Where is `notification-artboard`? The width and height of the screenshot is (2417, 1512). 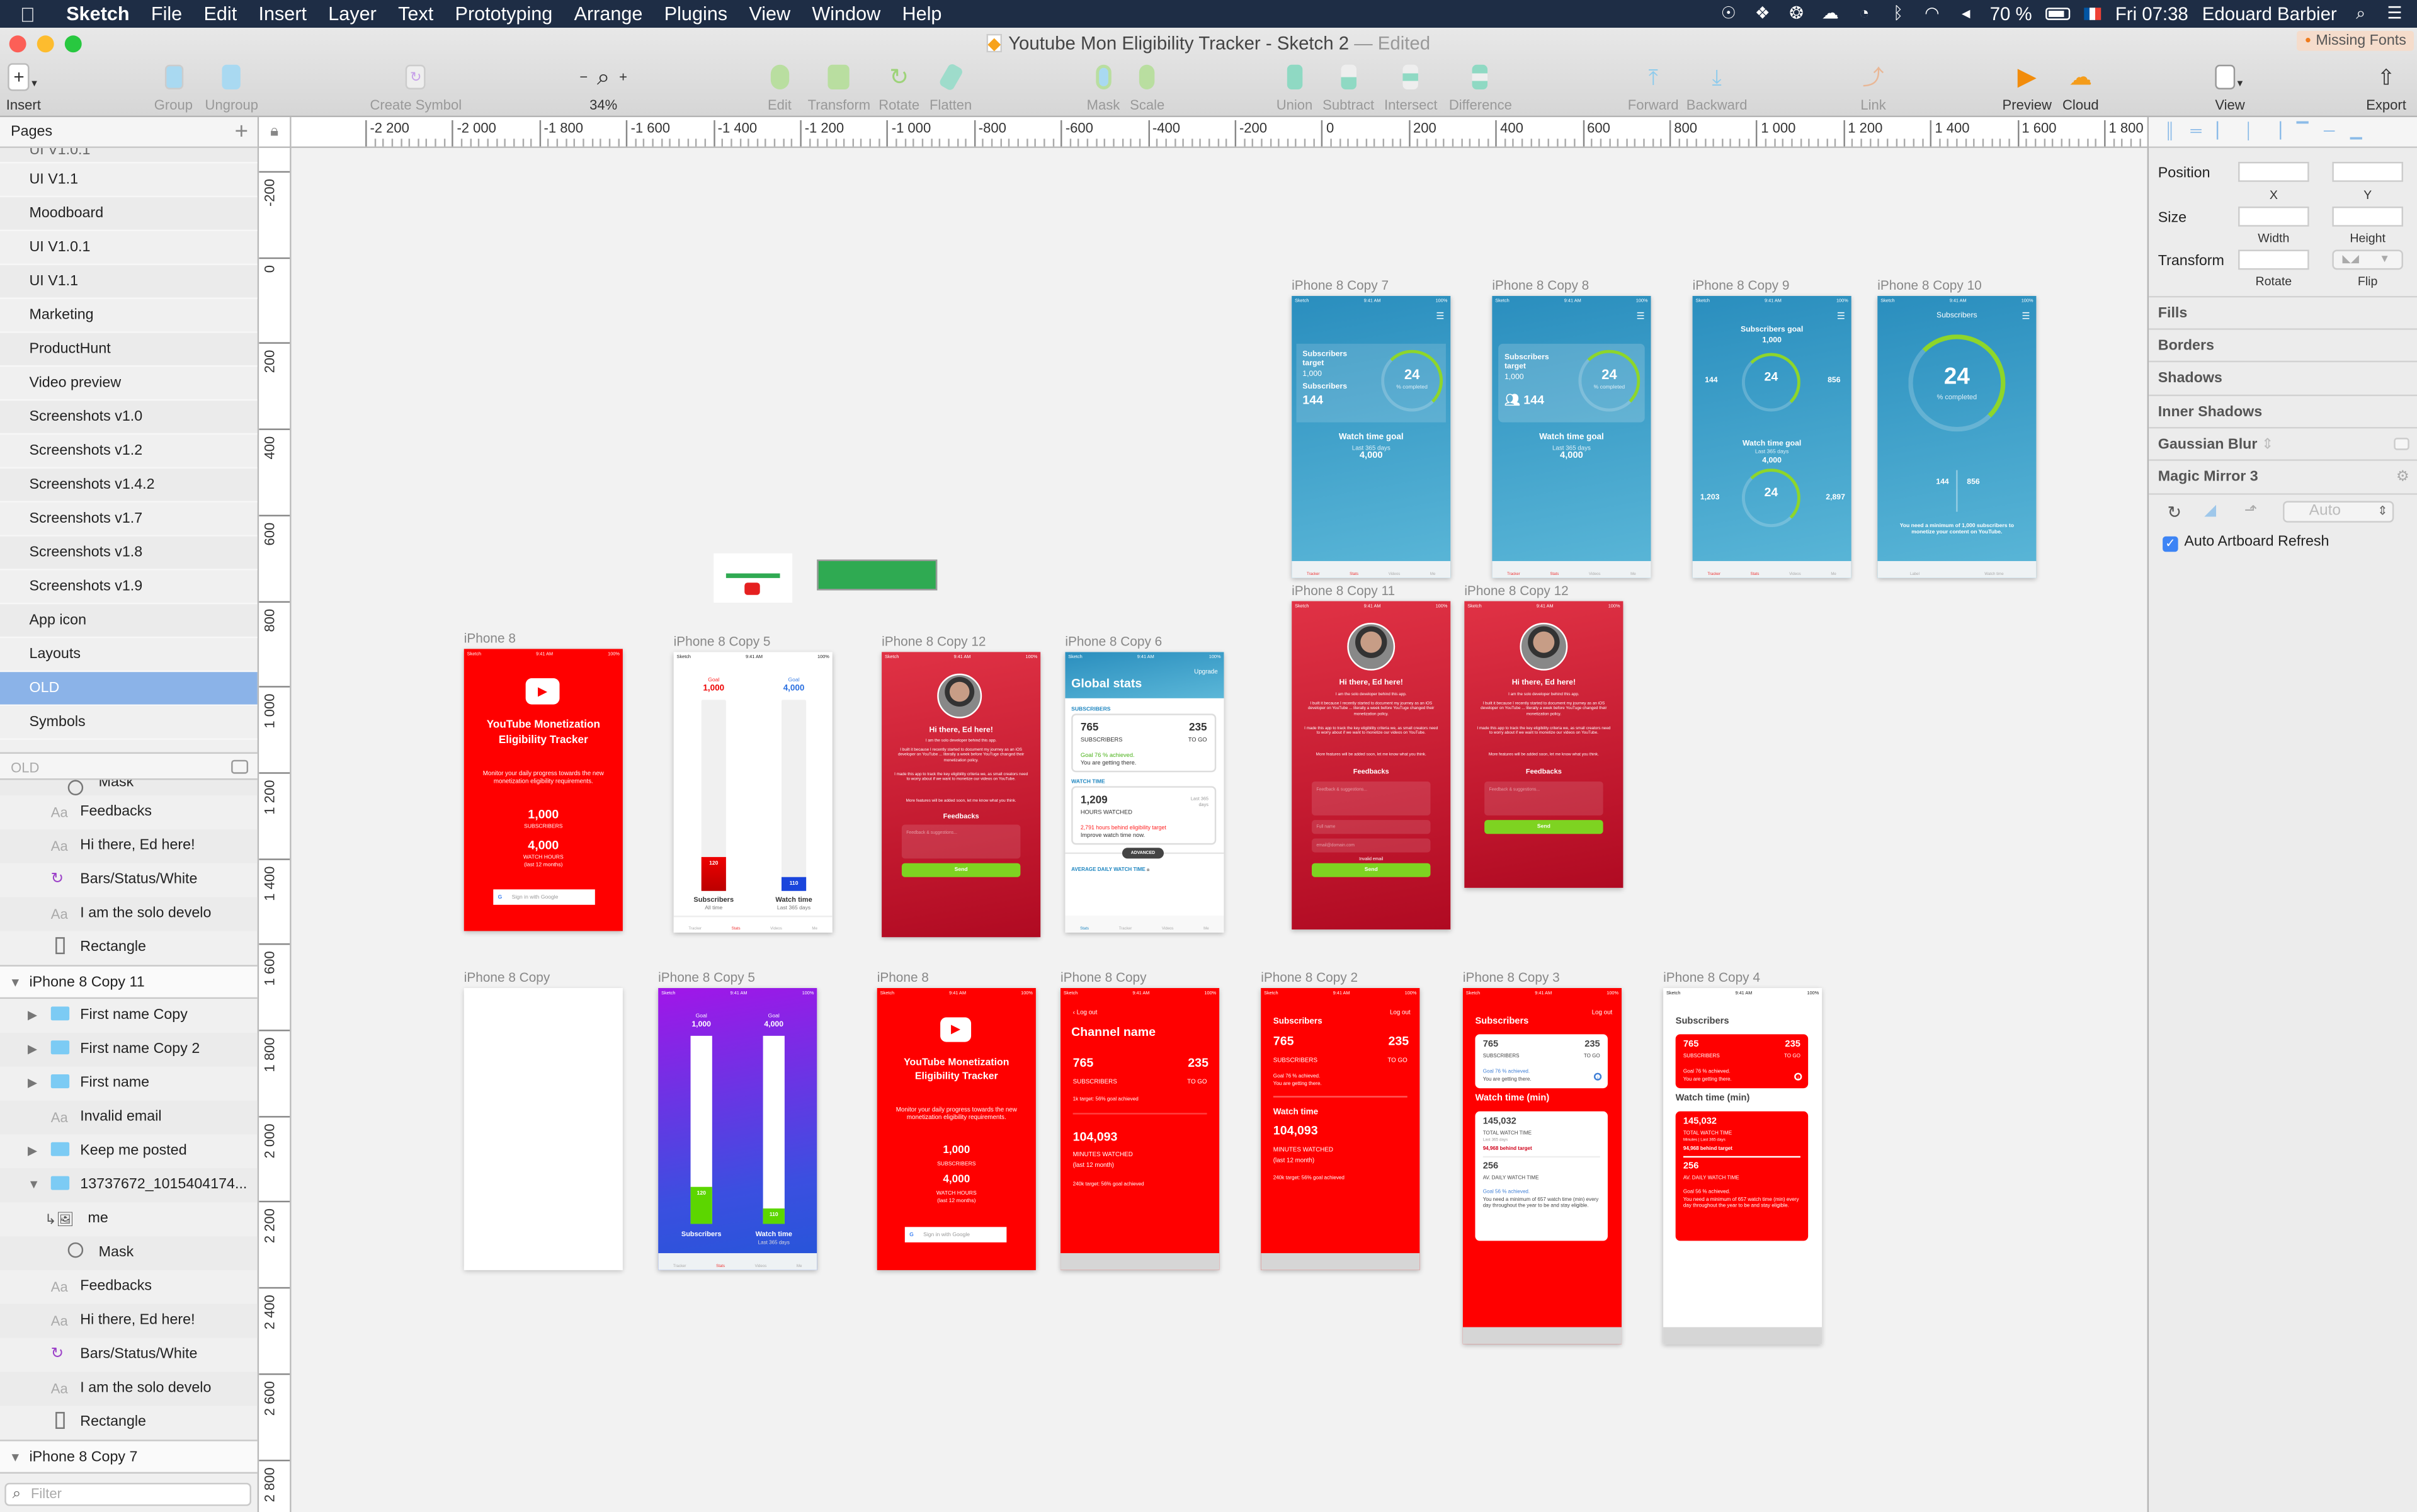
notification-artboard is located at coordinates (753, 578).